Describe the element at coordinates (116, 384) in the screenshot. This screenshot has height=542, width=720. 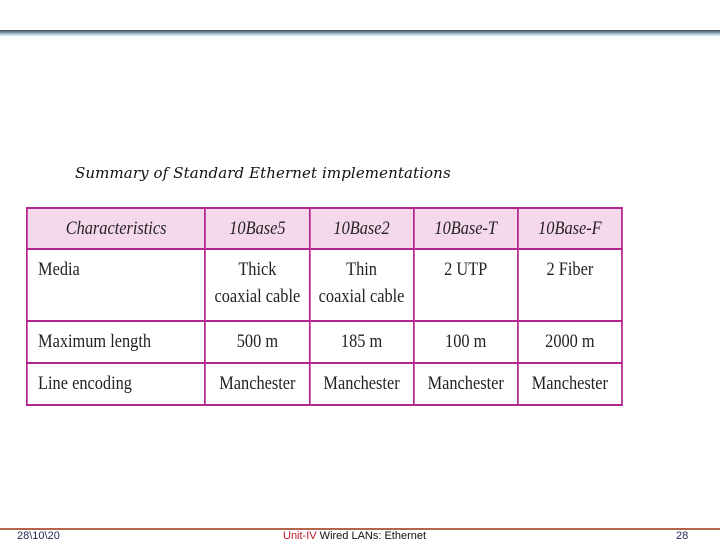
I see `row-label-line-encoding: Line encoding` at that location.